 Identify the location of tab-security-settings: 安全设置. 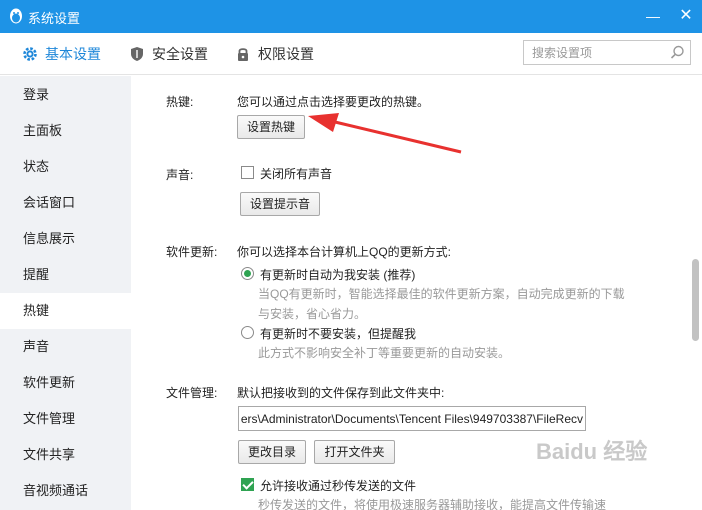
(168, 54).